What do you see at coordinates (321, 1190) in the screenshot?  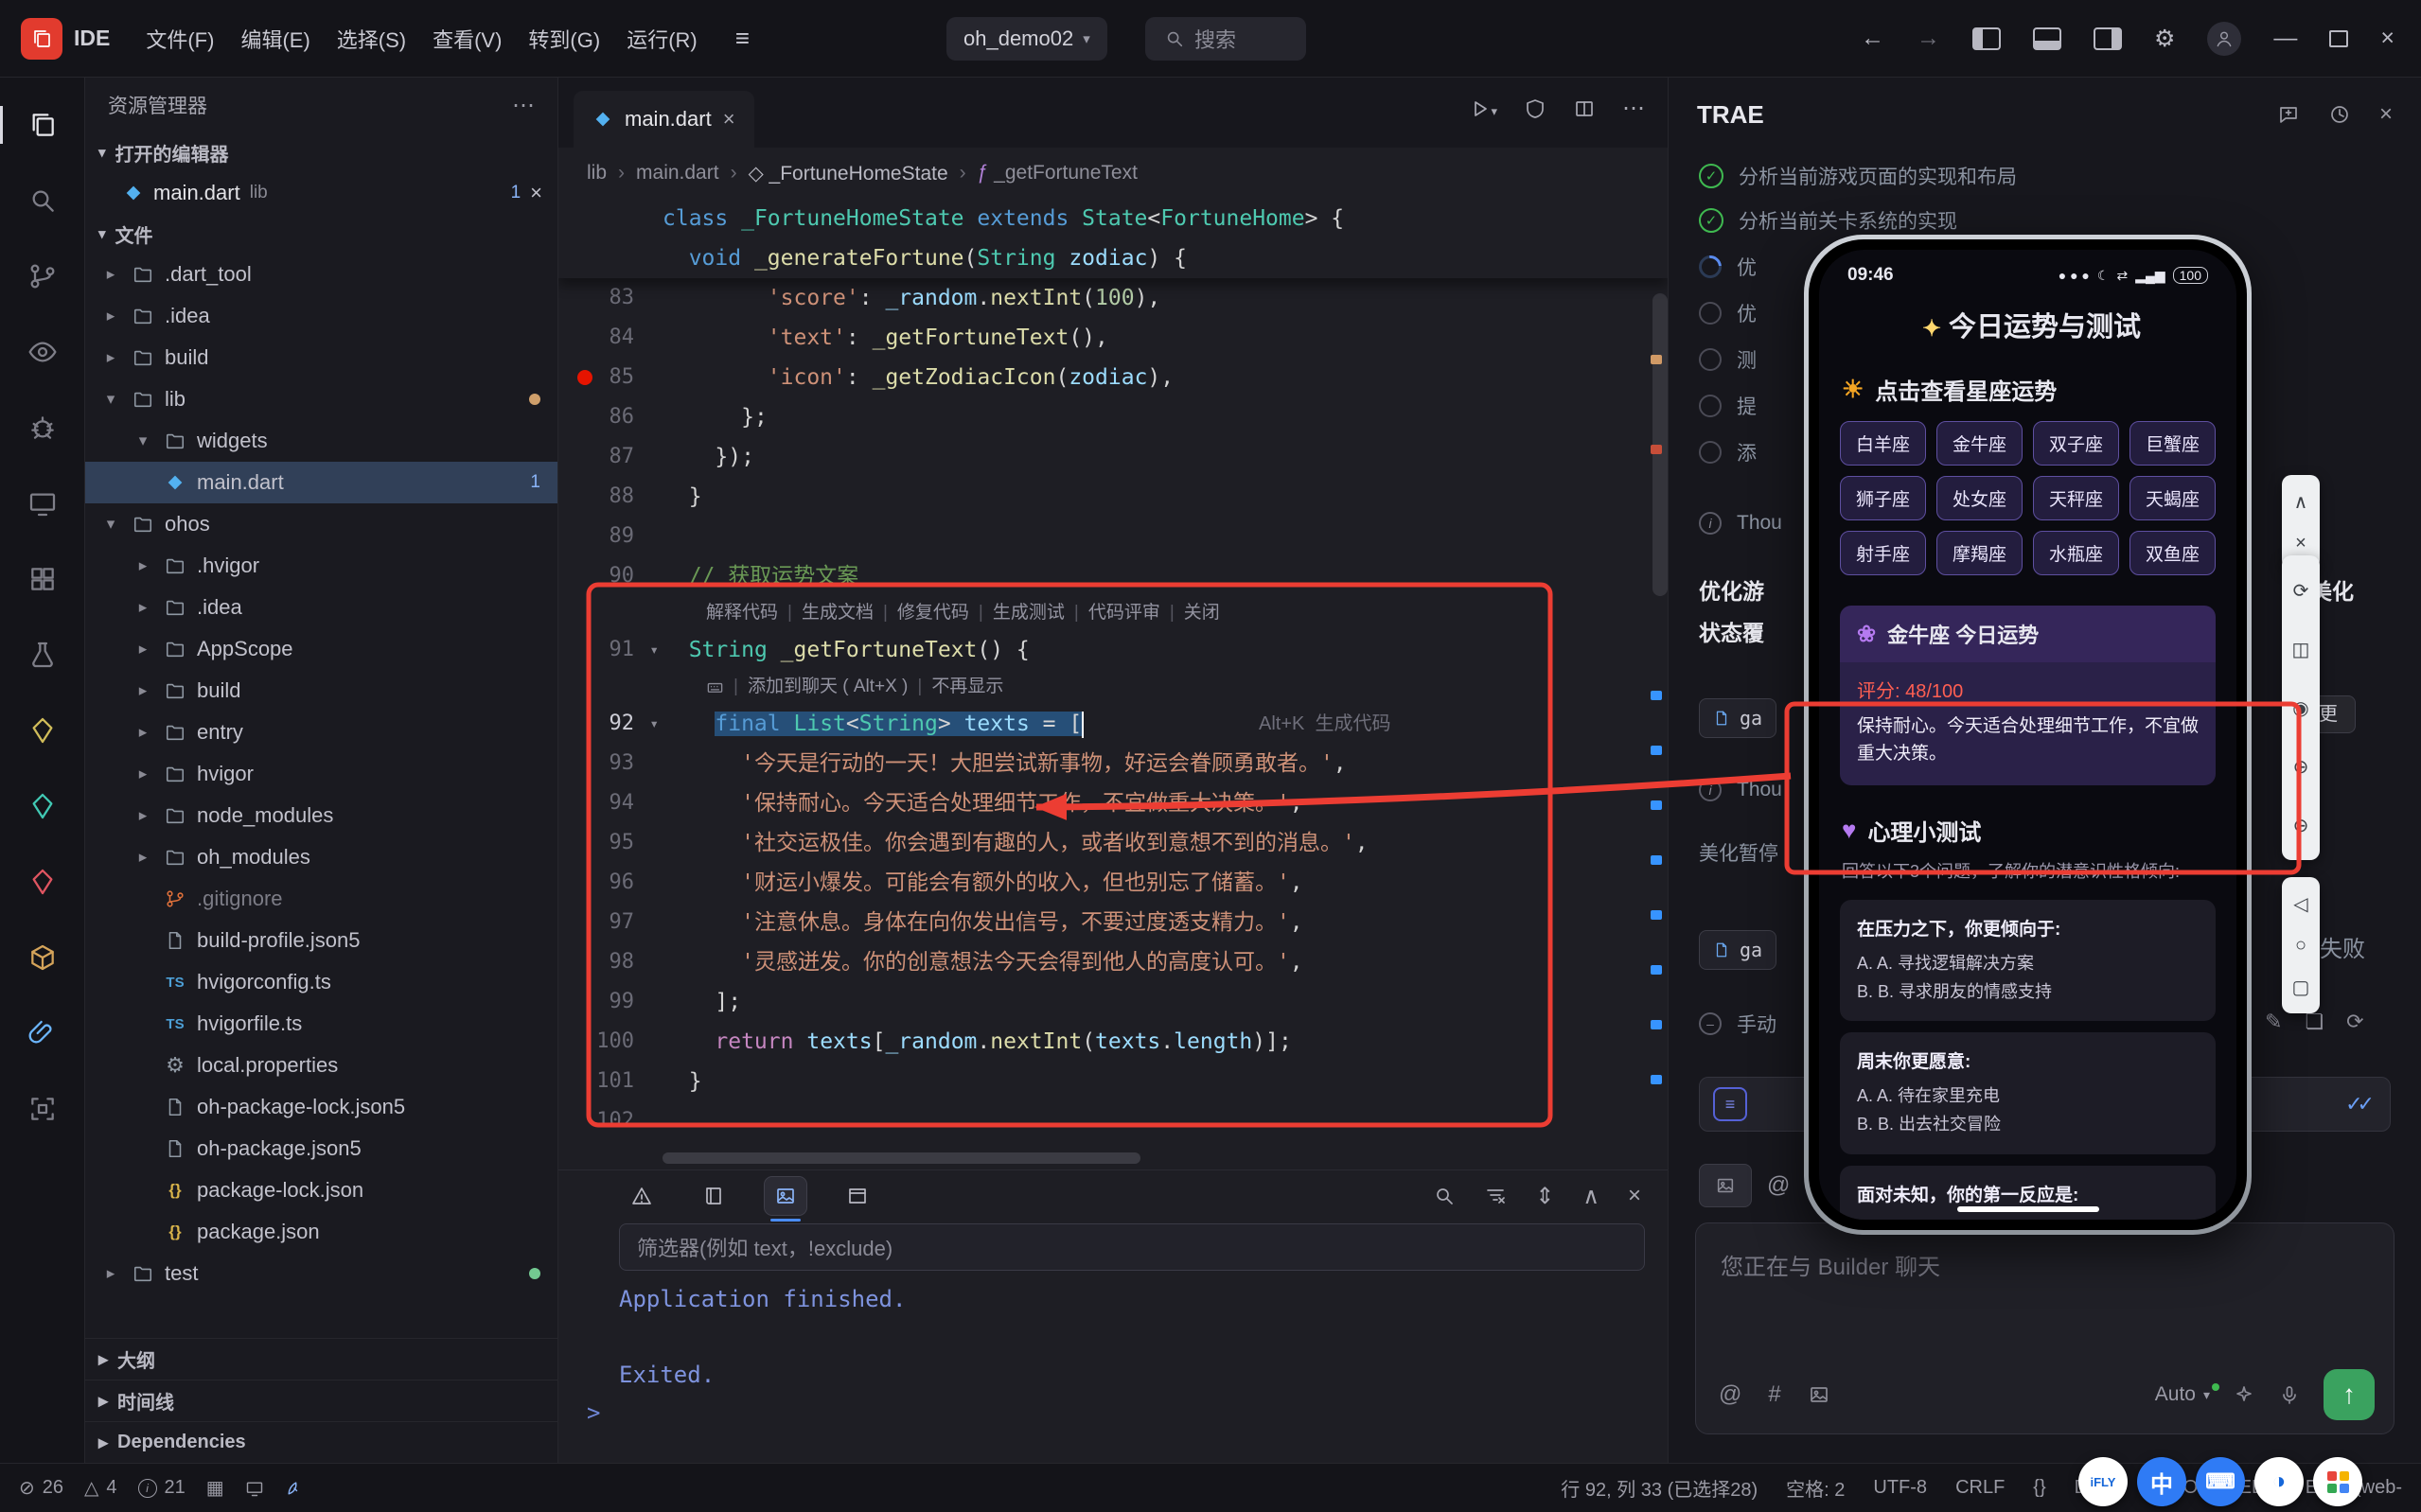 I see `tree-item-package-lock.json: {} package-lock.json` at bounding box center [321, 1190].